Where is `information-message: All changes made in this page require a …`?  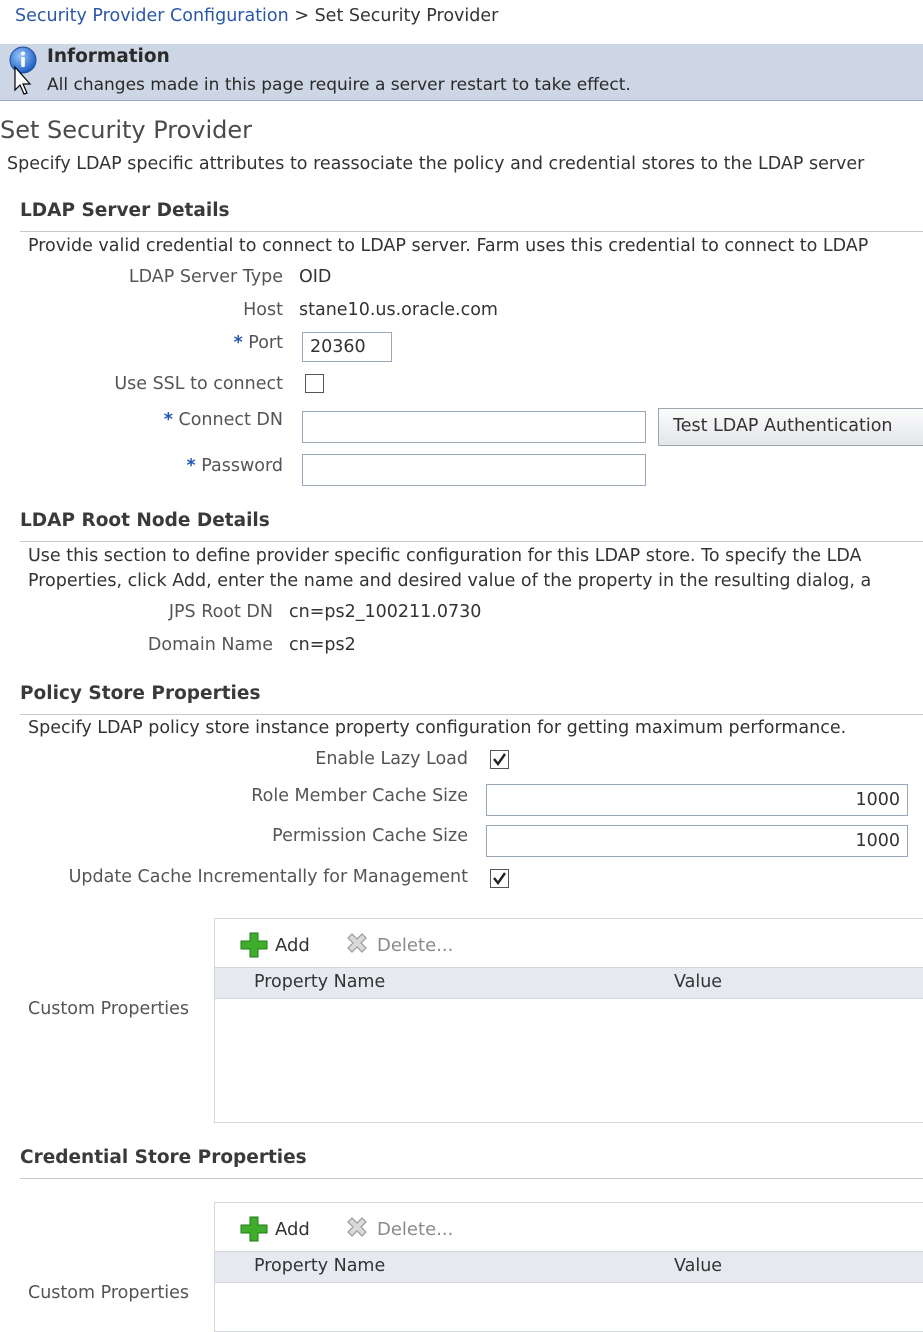
information-message: All changes made in this page require a … is located at coordinates (339, 85).